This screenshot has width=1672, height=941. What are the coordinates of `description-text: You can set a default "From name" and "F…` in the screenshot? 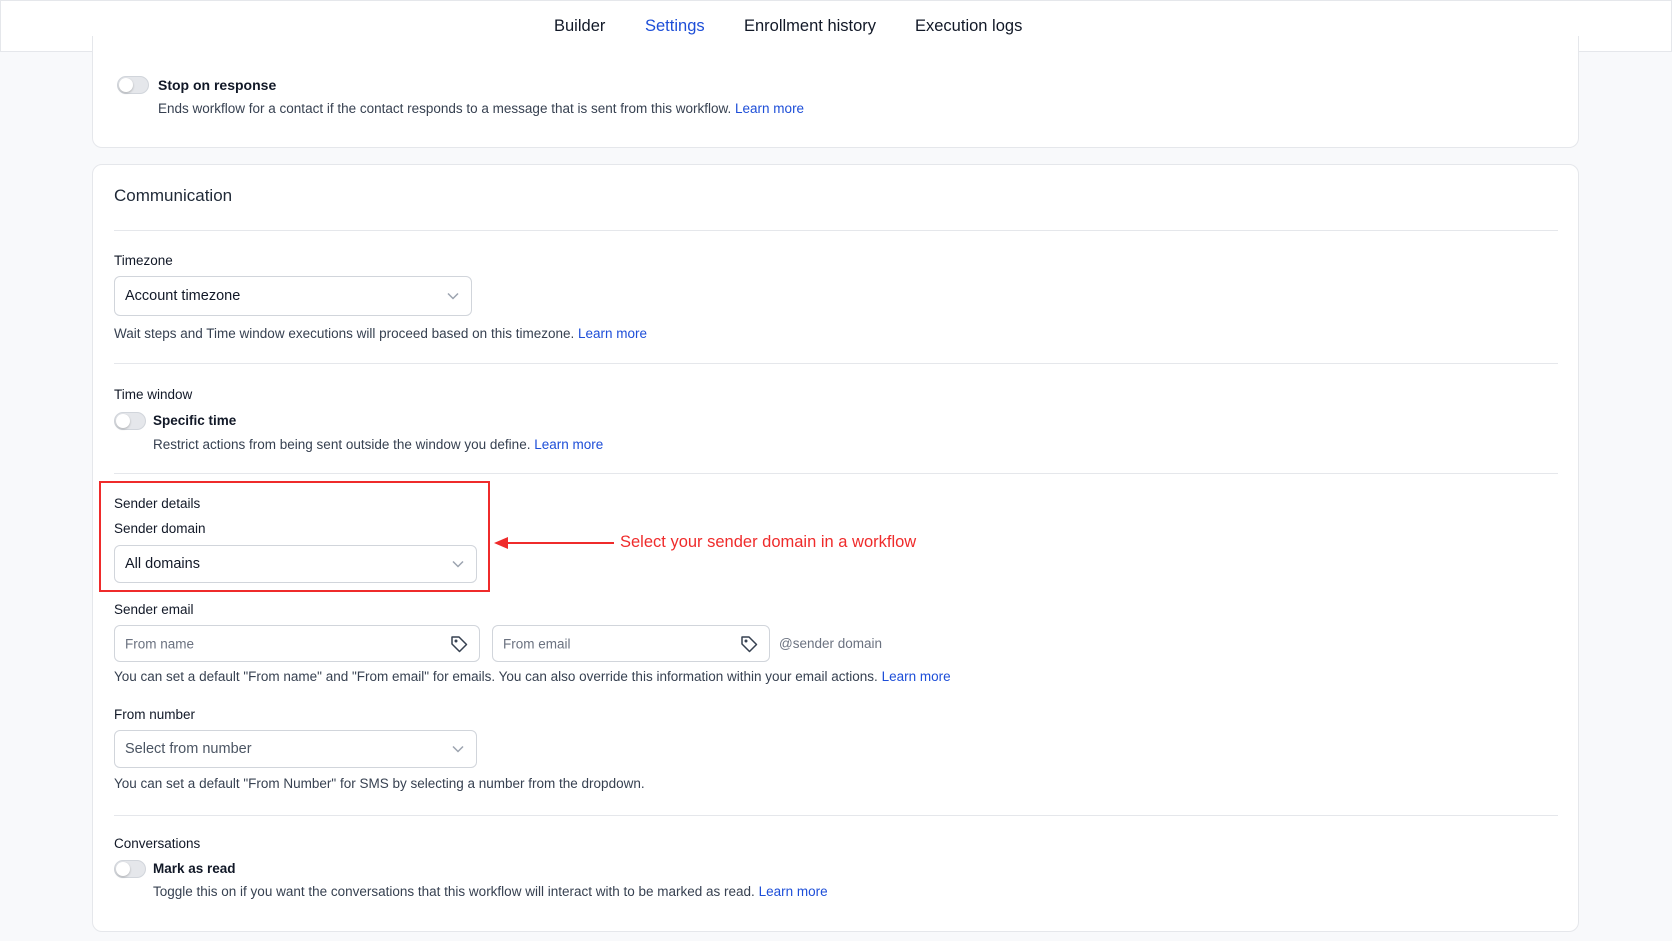 It's located at (496, 676).